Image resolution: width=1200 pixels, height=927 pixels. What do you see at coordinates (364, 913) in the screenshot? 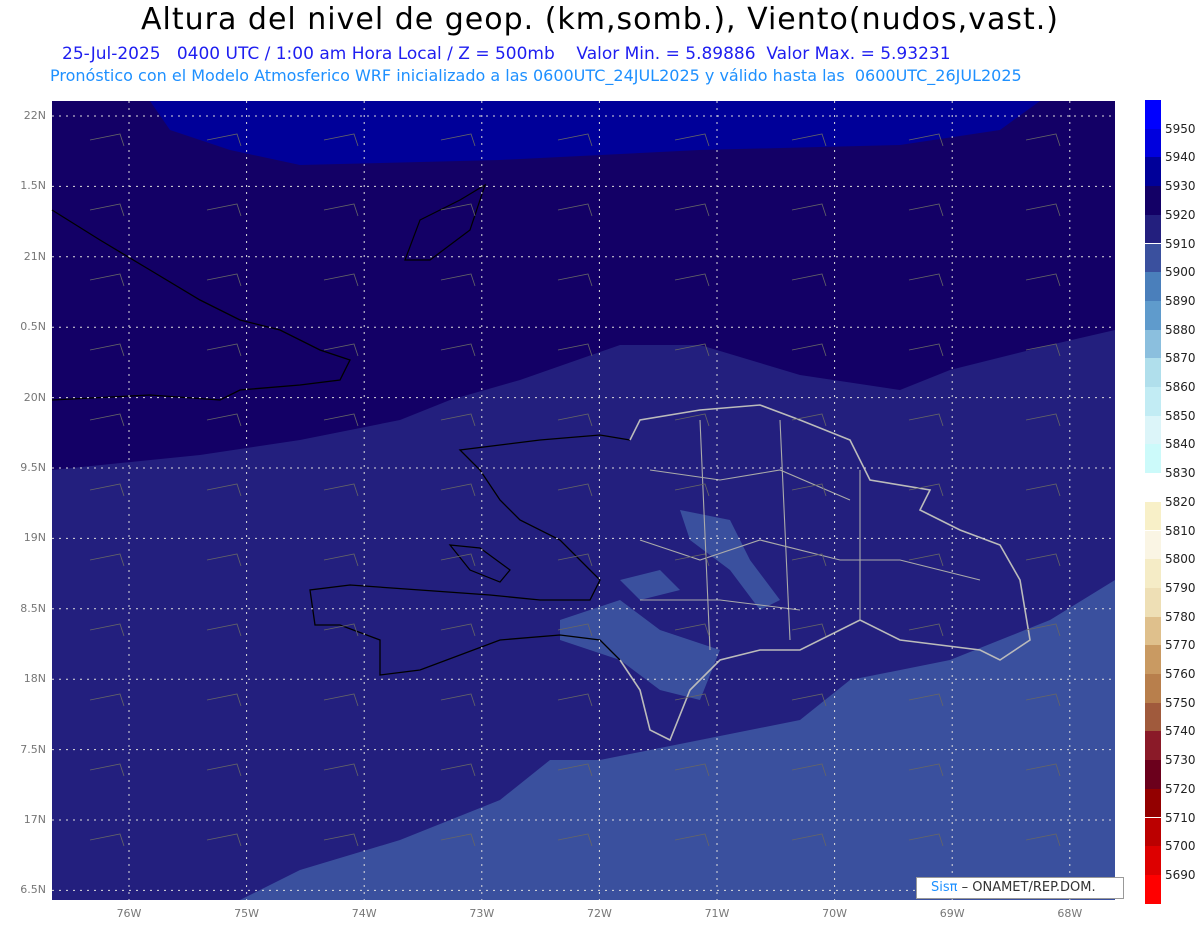
I see `longitude-label: 74W` at bounding box center [364, 913].